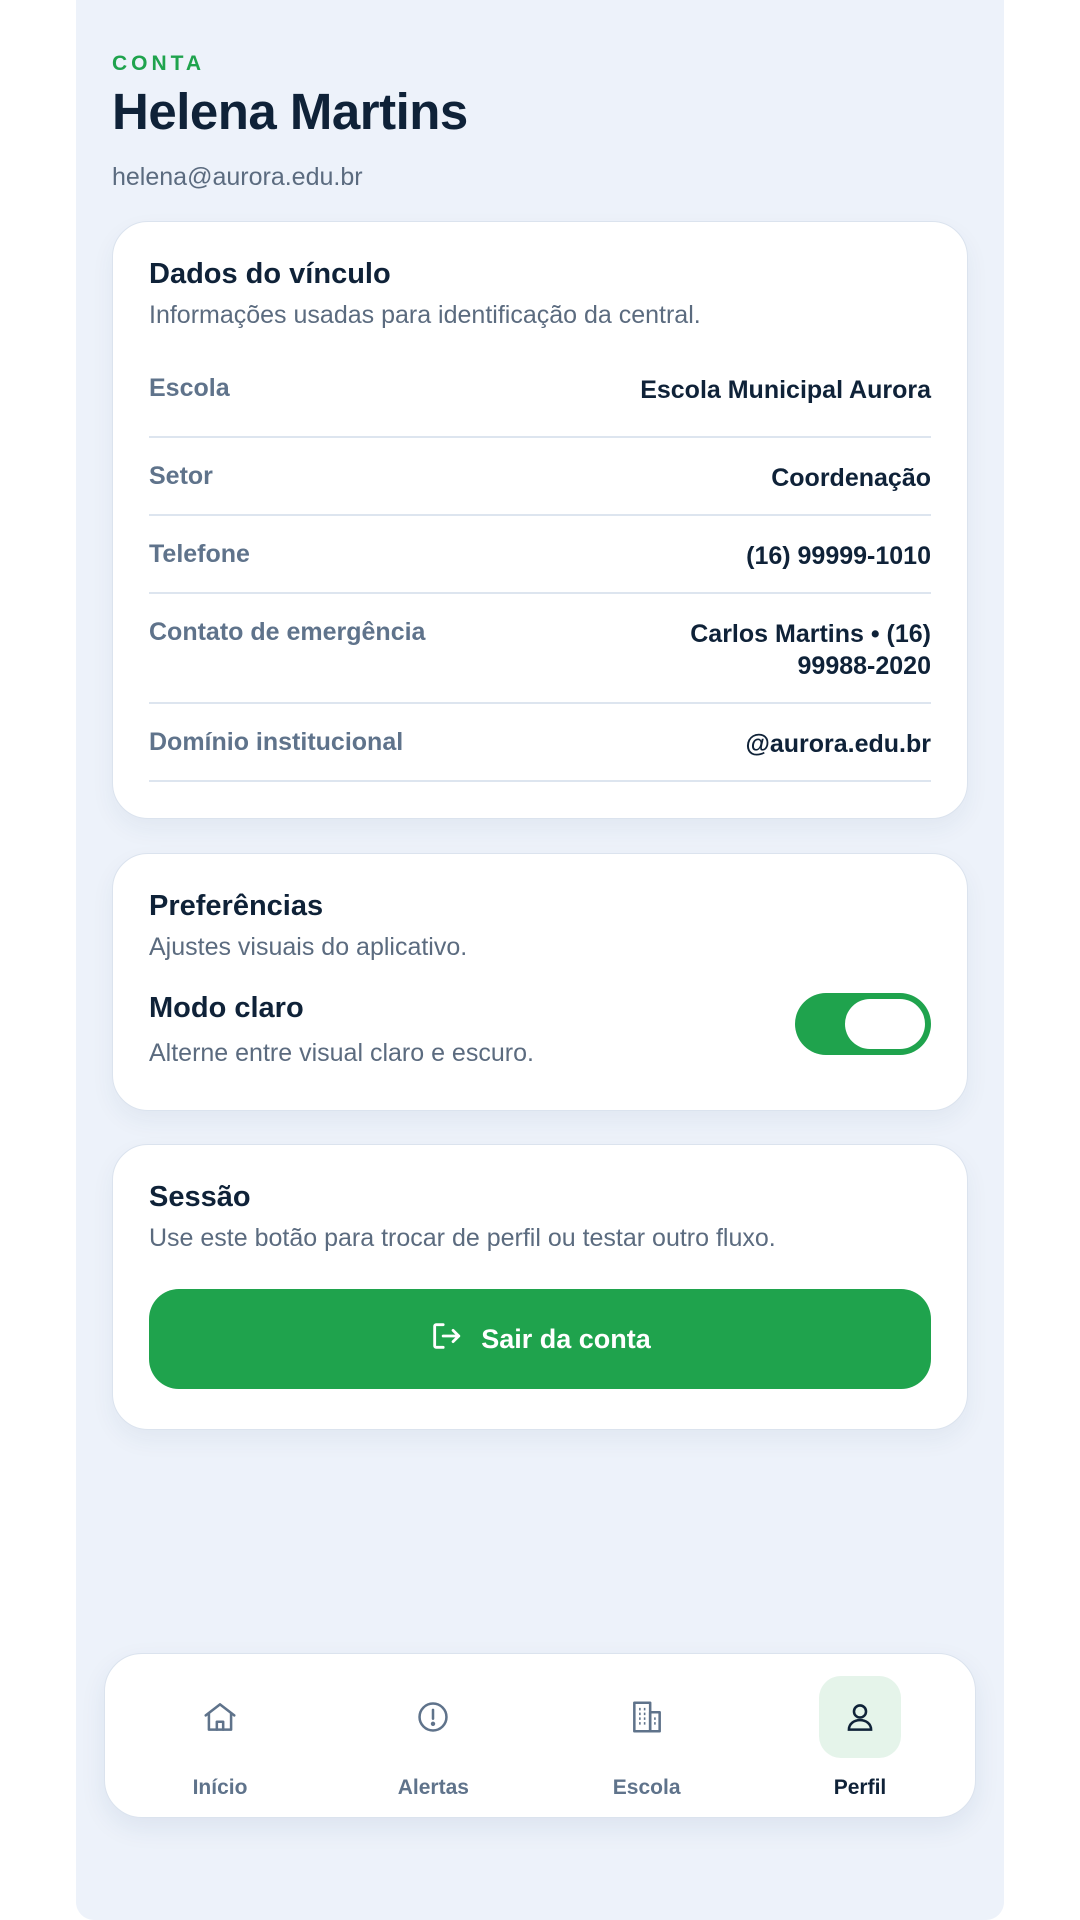 This screenshot has width=1080, height=1920. I want to click on light-mode-toggle, so click(863, 1024).